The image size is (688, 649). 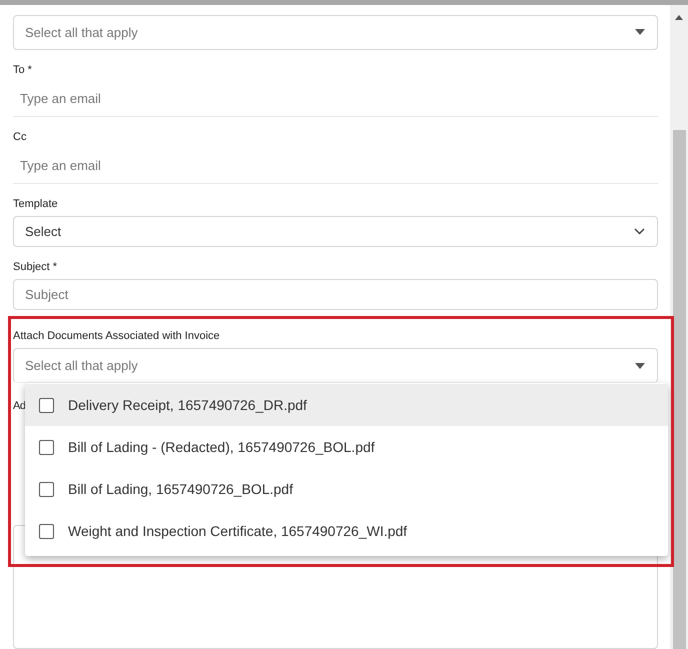 What do you see at coordinates (23, 70) in the screenshot?
I see `field-label: To *` at bounding box center [23, 70].